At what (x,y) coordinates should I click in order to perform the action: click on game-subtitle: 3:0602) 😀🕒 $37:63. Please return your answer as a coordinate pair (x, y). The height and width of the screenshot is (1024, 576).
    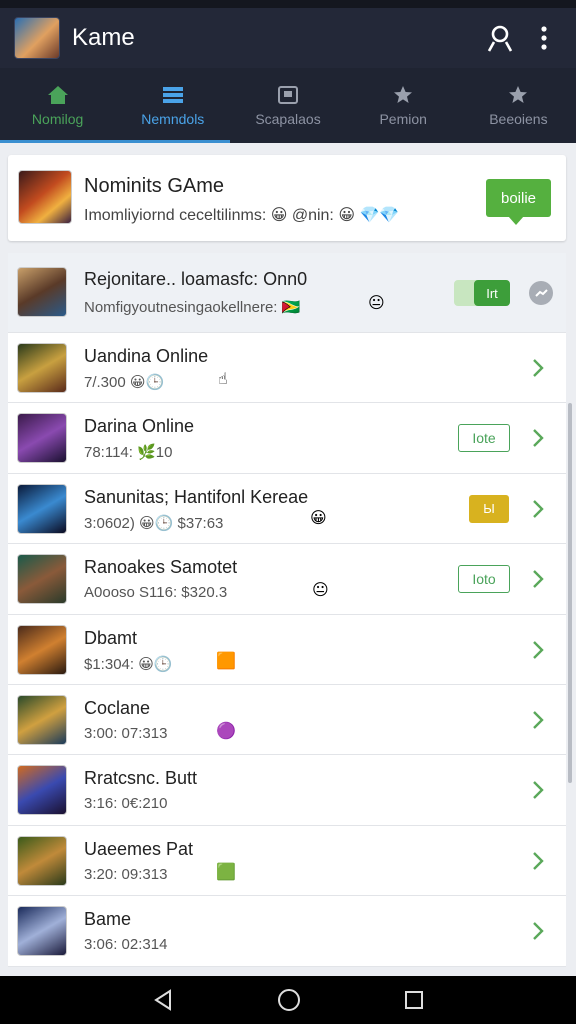
    Looking at the image, I should click on (154, 523).